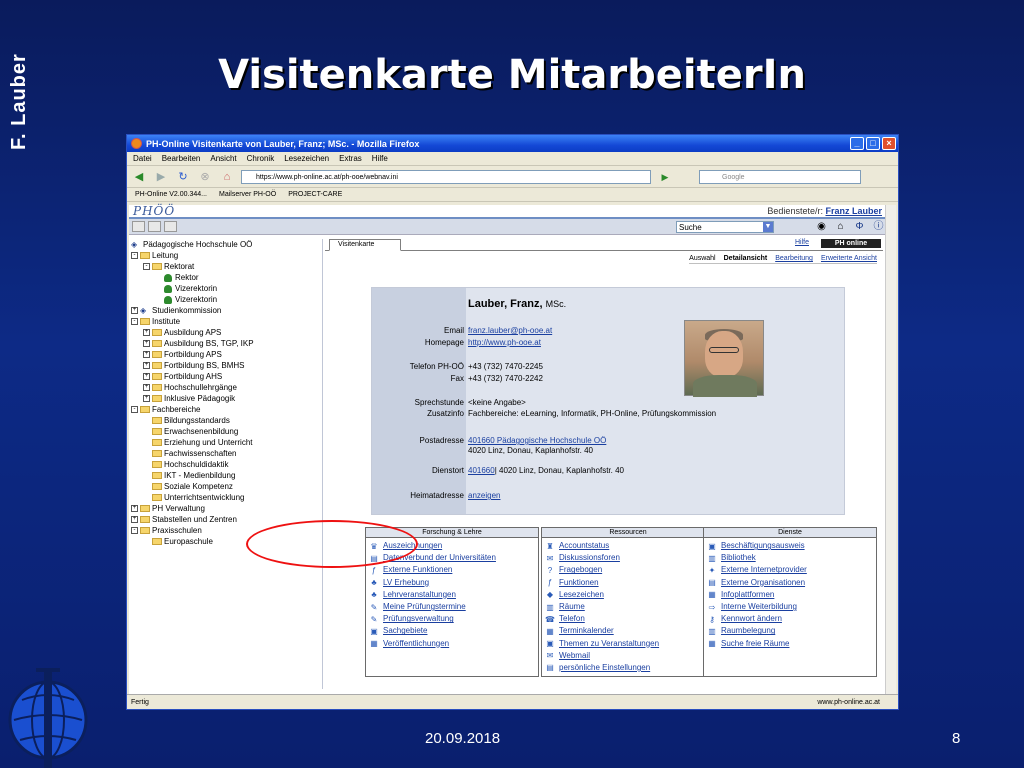  I want to click on panel-link: ▦ Terminkalender, so click(628, 631).